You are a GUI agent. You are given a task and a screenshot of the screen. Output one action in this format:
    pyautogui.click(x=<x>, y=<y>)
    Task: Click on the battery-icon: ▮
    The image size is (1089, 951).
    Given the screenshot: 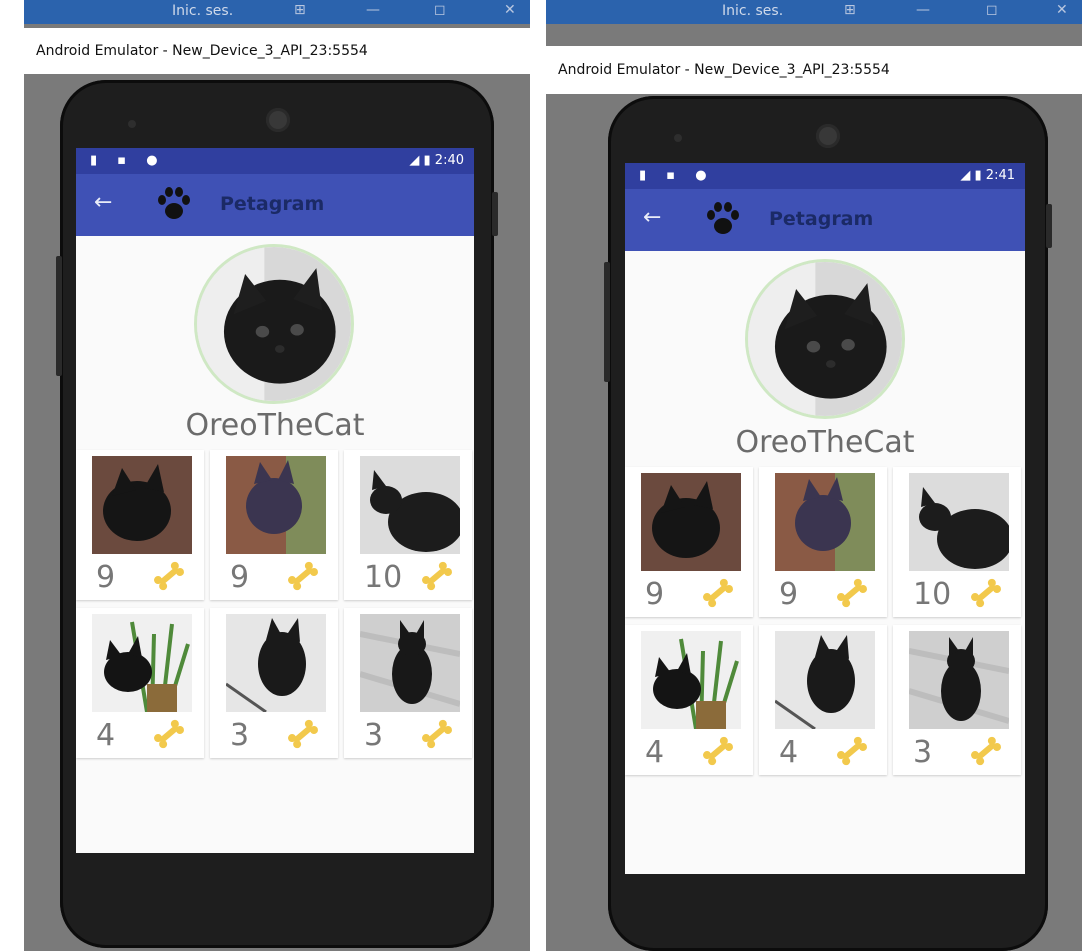 What is the action you would take?
    pyautogui.click(x=980, y=175)
    